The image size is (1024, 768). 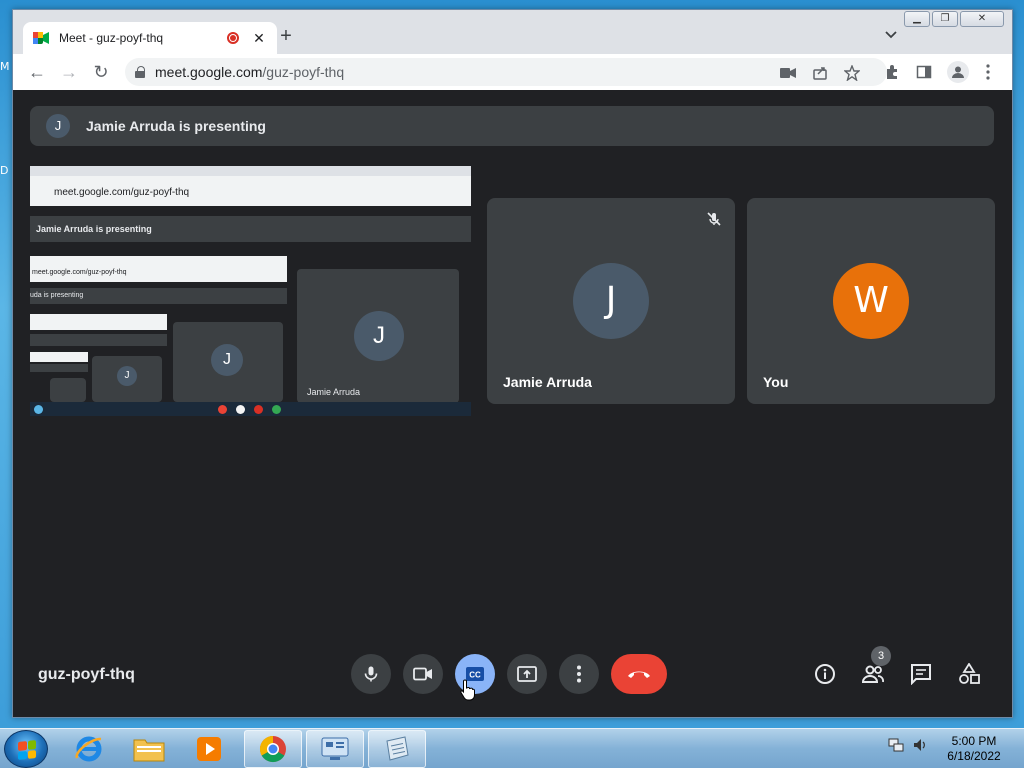 I want to click on chat-icon, so click(x=921, y=674).